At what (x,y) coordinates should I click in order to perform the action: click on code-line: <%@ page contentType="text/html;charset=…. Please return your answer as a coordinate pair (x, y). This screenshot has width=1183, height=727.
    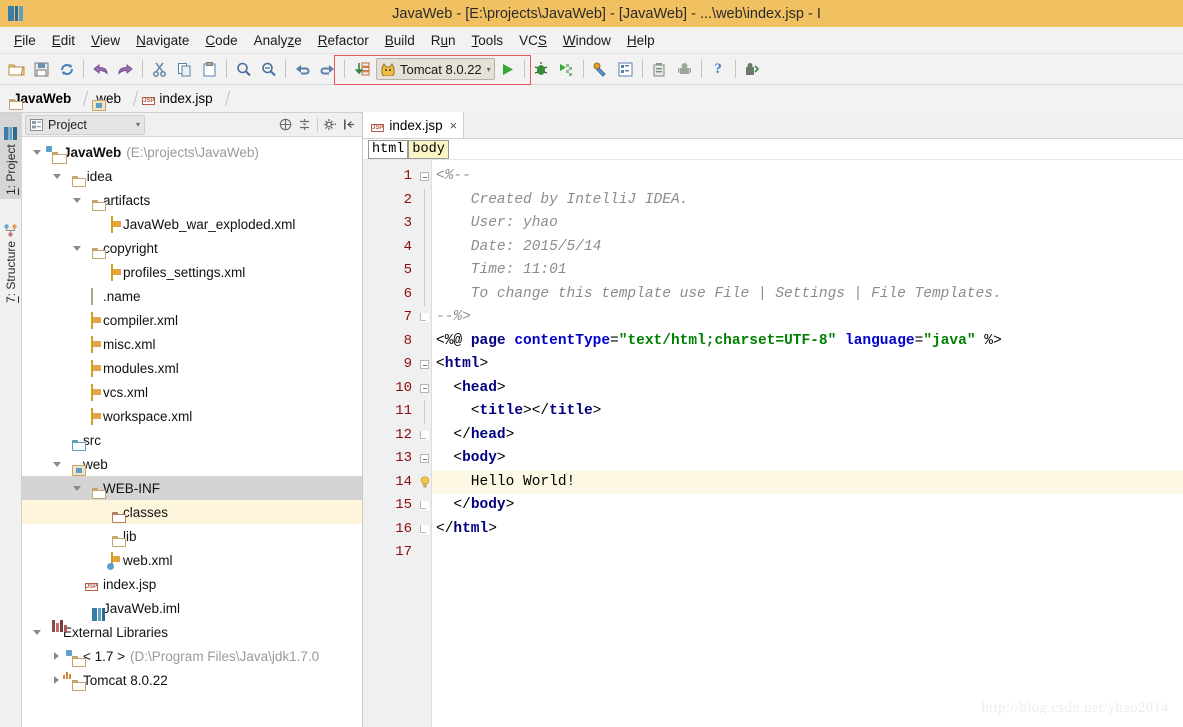
    Looking at the image, I should click on (807, 342).